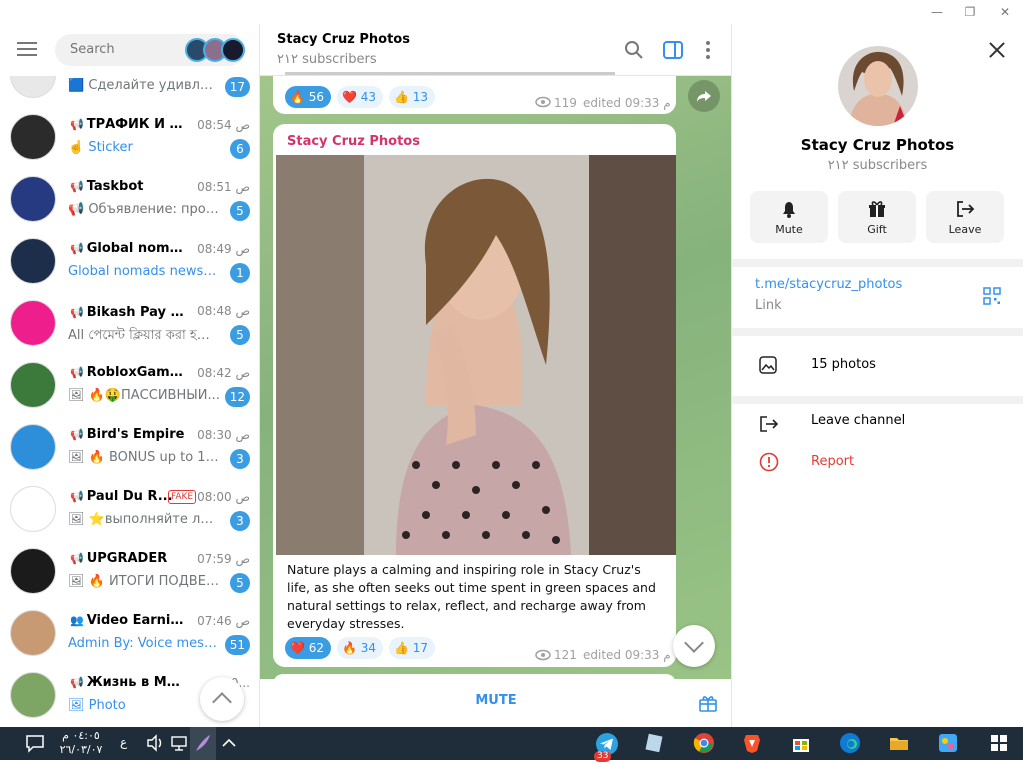 This screenshot has width=1023, height=764. Describe the element at coordinates (223, 559) in the screenshot. I see `chat-time: 07:59 ص` at that location.